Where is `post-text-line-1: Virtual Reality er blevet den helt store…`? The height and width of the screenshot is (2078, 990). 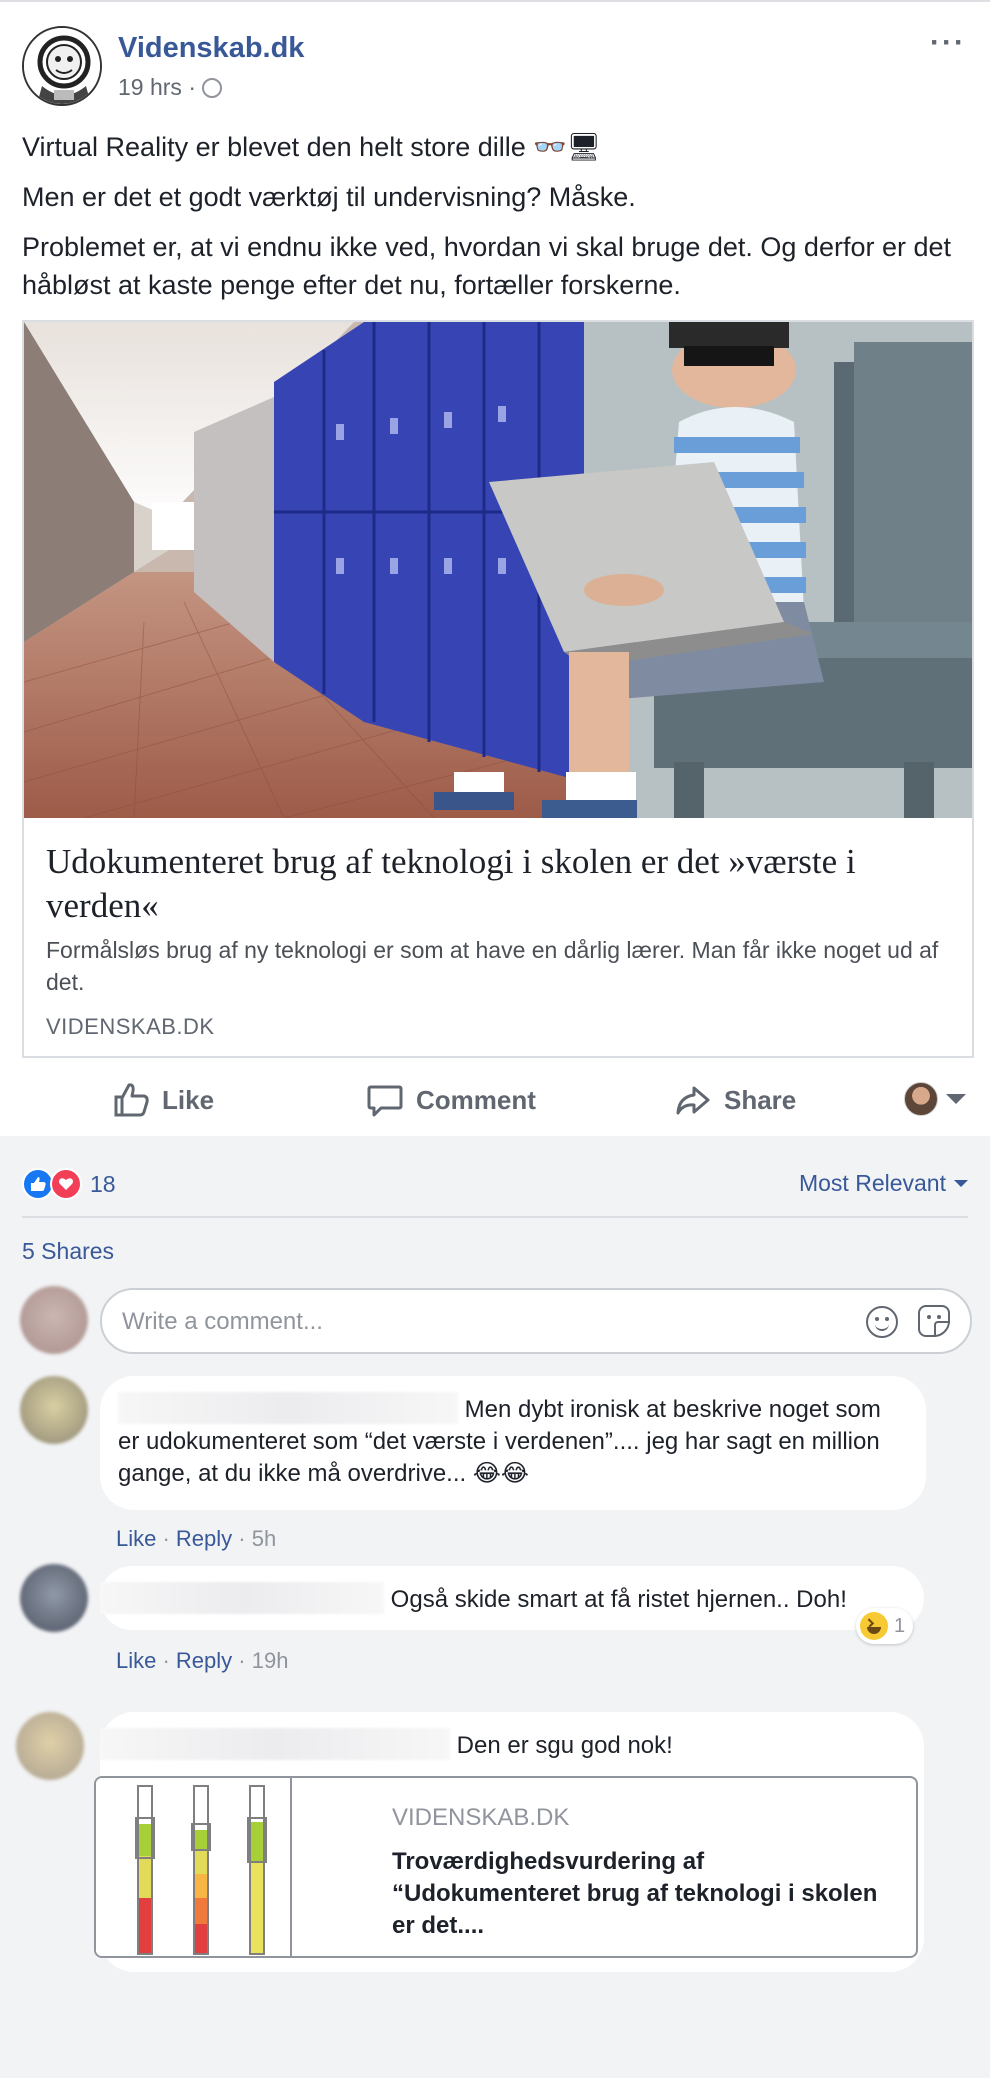 post-text-line-1: Virtual Reality er blevet den helt store… is located at coordinates (312, 147).